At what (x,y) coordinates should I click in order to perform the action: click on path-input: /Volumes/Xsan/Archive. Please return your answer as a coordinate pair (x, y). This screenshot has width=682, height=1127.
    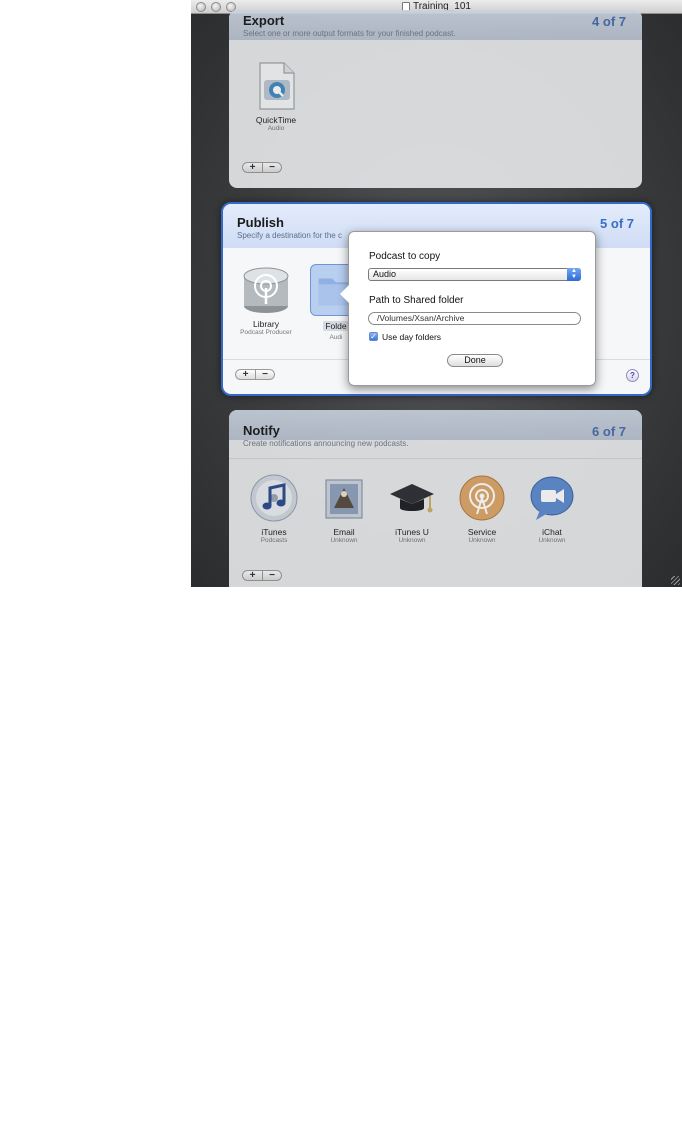
    Looking at the image, I should click on (474, 318).